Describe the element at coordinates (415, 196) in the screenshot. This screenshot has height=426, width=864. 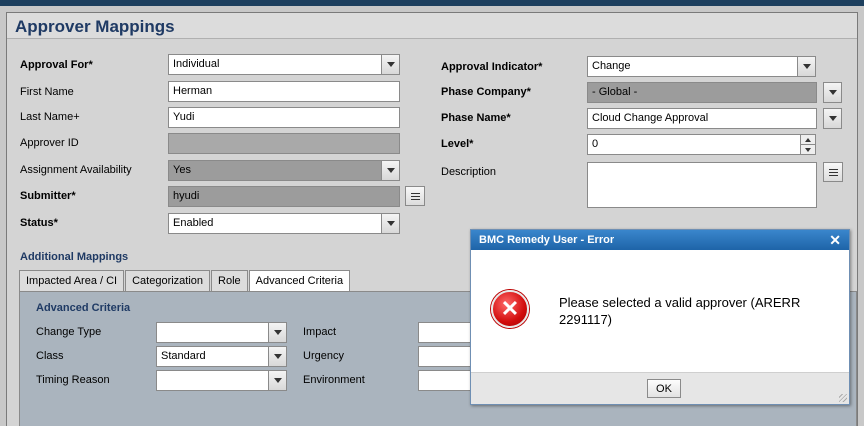
I see `submitter-list-button` at that location.